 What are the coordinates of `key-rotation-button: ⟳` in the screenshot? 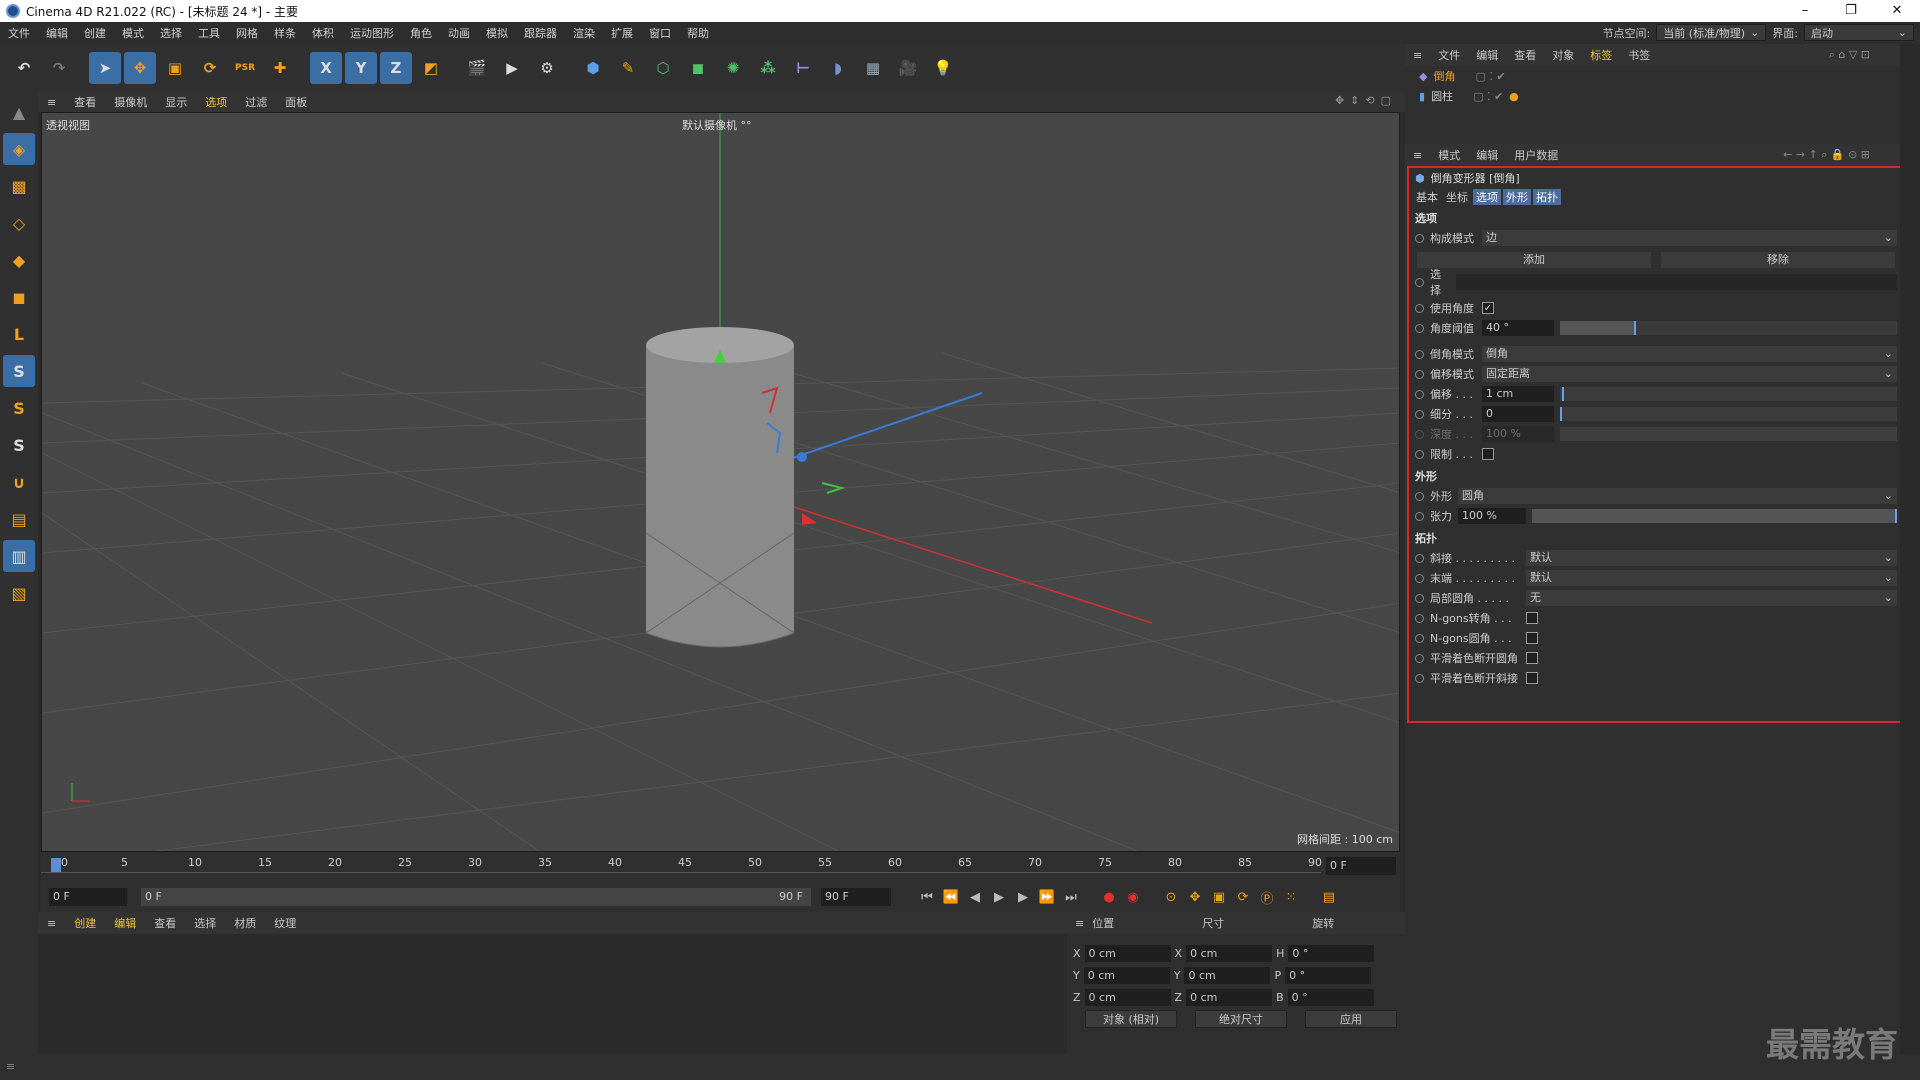 It's located at (1243, 897).